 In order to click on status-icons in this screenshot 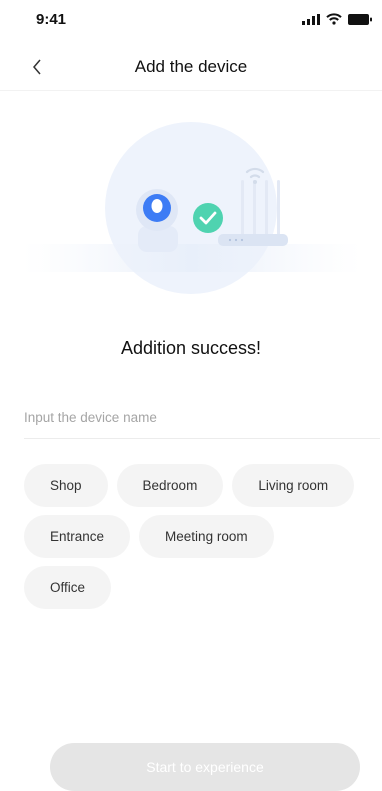, I will do `click(337, 19)`.